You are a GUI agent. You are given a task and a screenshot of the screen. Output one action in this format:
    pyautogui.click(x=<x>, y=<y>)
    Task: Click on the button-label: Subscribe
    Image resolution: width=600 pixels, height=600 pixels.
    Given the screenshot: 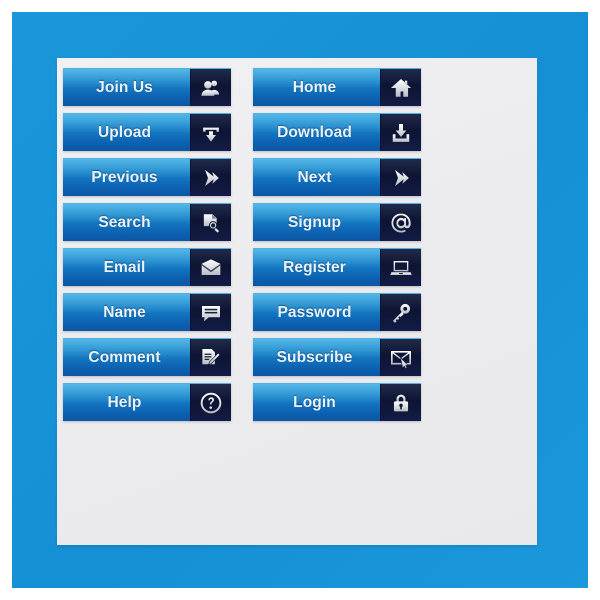 What is the action you would take?
    pyautogui.click(x=316, y=357)
    